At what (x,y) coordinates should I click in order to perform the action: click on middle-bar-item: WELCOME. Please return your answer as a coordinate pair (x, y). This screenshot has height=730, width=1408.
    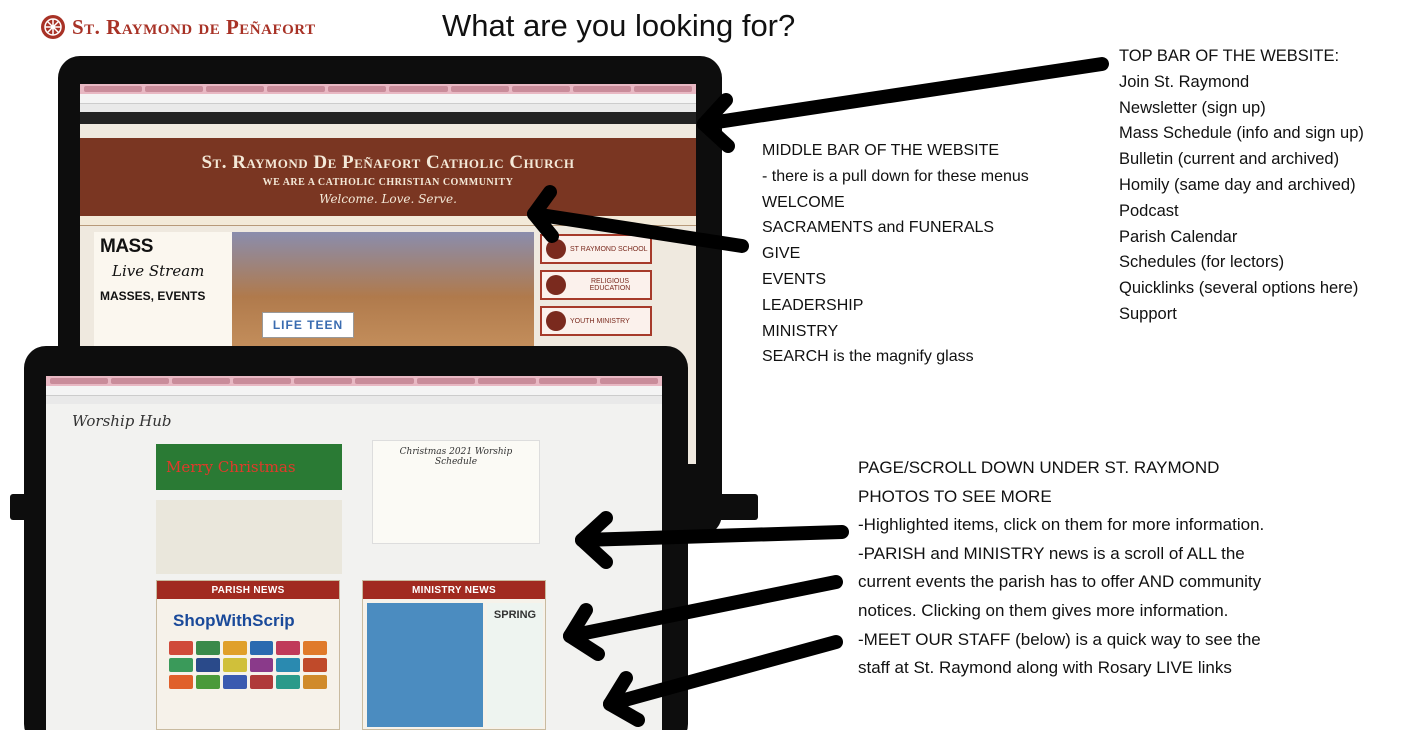
    Looking at the image, I should click on (803, 202).